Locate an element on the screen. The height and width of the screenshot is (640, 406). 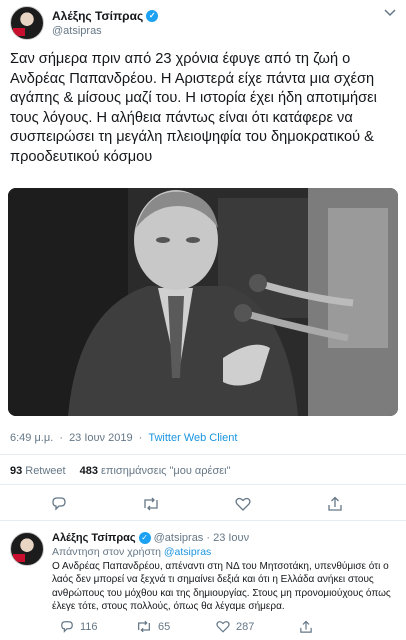
reply-actions: 116 65 287 is located at coordinates (227, 628).